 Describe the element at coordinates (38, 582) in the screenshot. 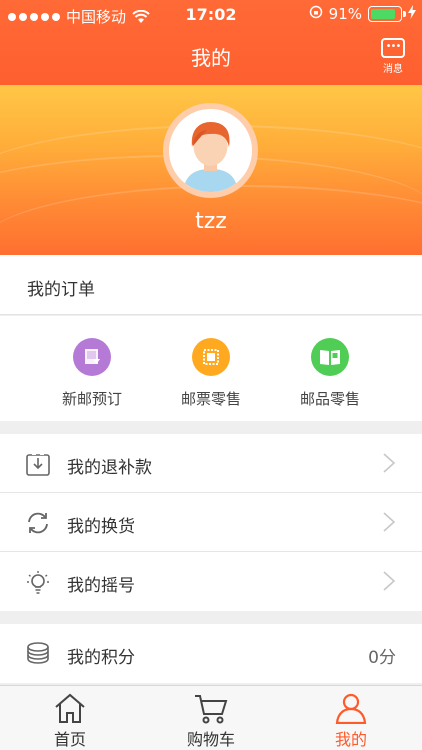

I see `lottery-icon` at that location.